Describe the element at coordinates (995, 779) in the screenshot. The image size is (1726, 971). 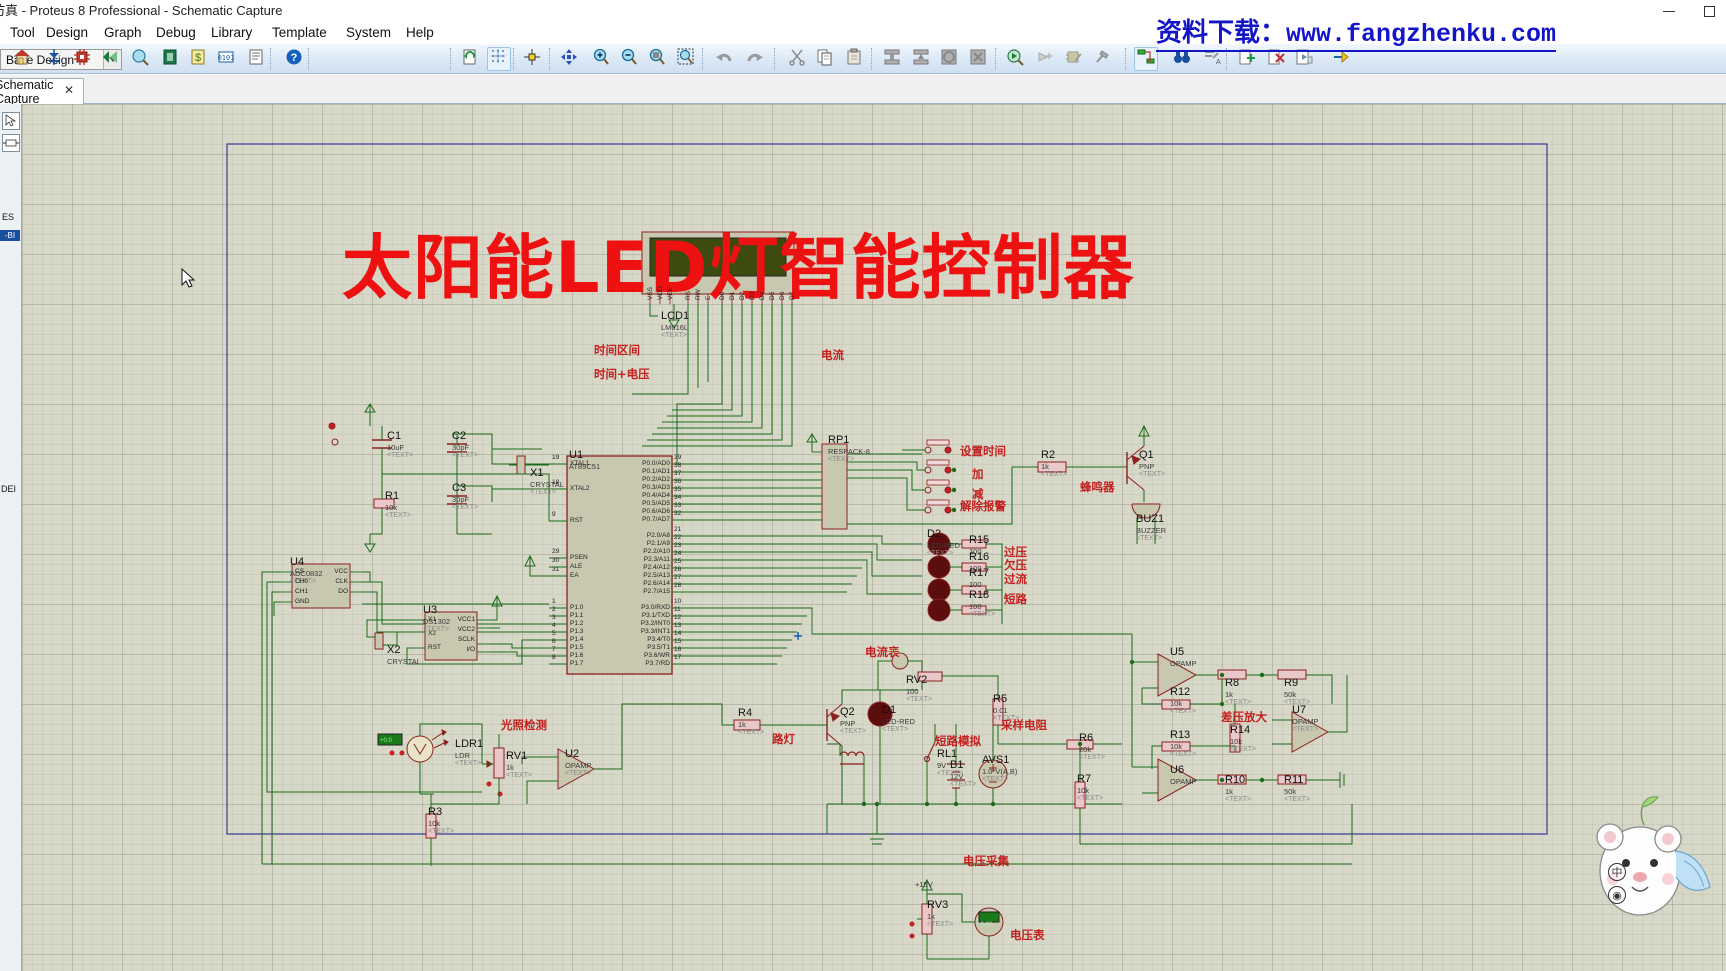
I see `component-avs1-text: <TEXT>` at that location.